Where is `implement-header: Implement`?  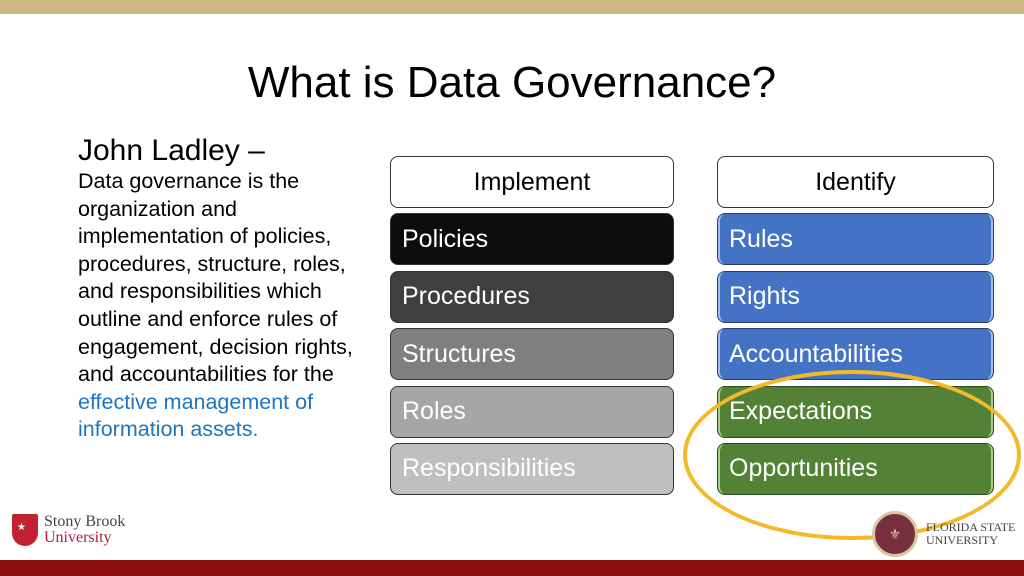 implement-header: Implement is located at coordinates (532, 182).